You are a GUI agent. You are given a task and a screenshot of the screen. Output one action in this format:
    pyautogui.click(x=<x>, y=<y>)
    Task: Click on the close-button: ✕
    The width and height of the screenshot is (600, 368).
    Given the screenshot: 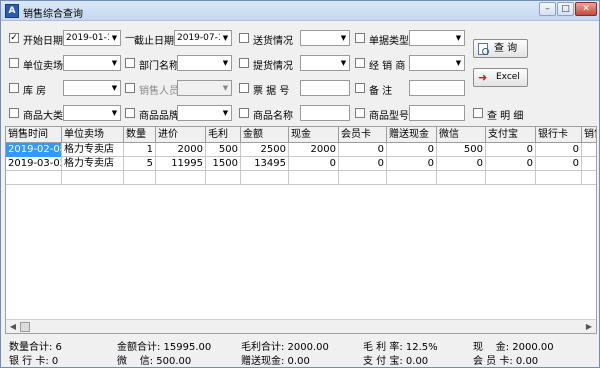 What is the action you would take?
    pyautogui.click(x=586, y=9)
    